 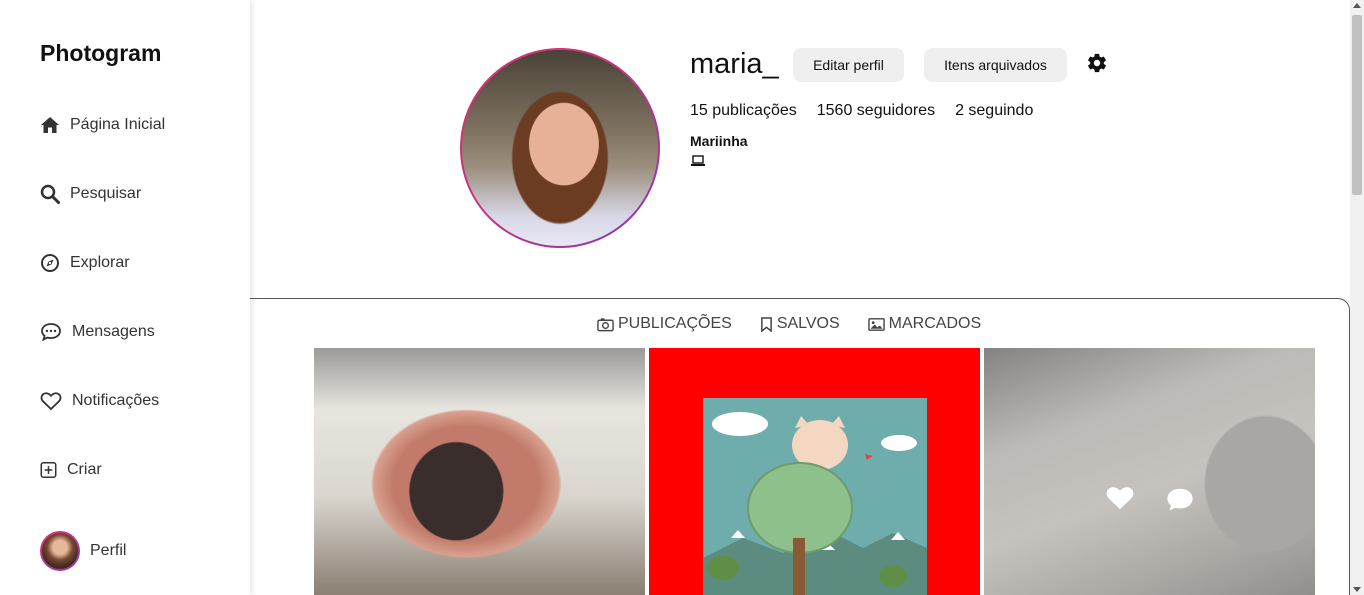 I want to click on sidebar-item-label: Perfil, so click(x=108, y=550).